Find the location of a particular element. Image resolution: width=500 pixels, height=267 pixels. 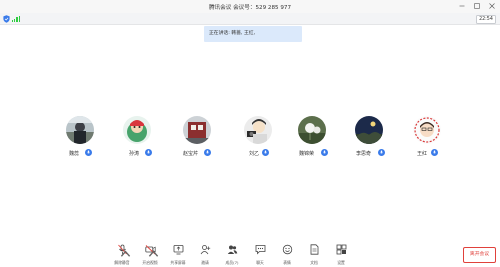

unmute-button: 解除静音 is located at coordinates (122, 255).